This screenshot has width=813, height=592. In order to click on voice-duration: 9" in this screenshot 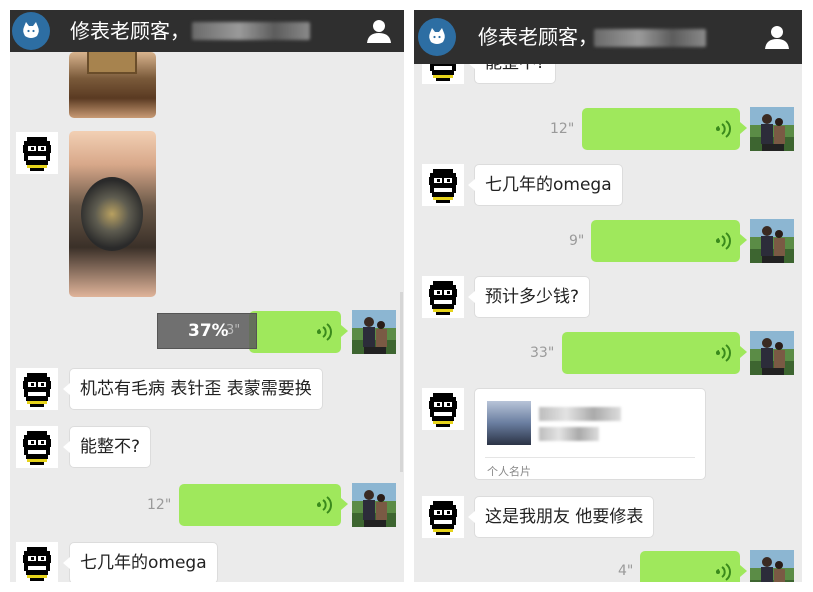, I will do `click(577, 241)`.